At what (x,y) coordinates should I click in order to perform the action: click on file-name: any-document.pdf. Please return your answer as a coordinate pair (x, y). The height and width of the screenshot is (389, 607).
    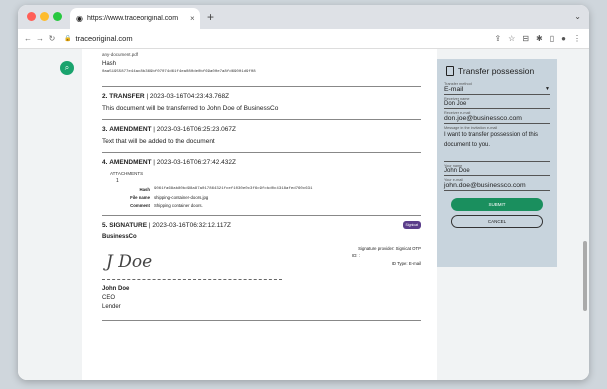
    Looking at the image, I should click on (120, 54).